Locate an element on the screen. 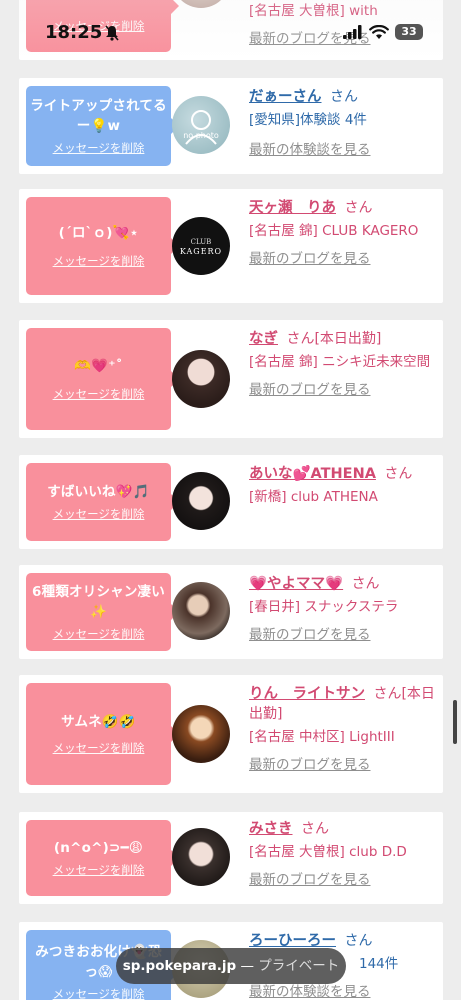 Image resolution: width=461 pixels, height=1000 pixels. user-name-link: ろーひーろー is located at coordinates (292, 941).